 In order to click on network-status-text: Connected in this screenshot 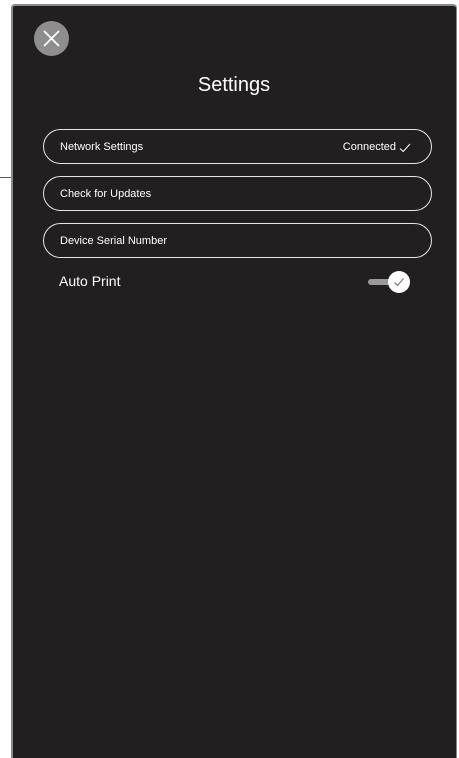, I will do `click(369, 147)`.